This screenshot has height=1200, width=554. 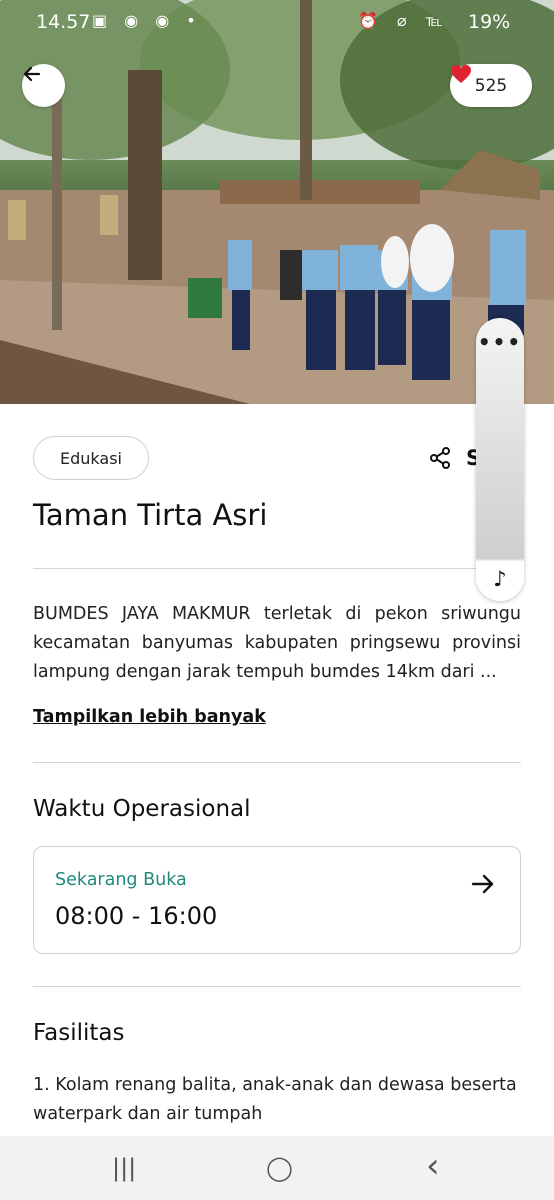 I want to click on share-icon, so click(x=440, y=458).